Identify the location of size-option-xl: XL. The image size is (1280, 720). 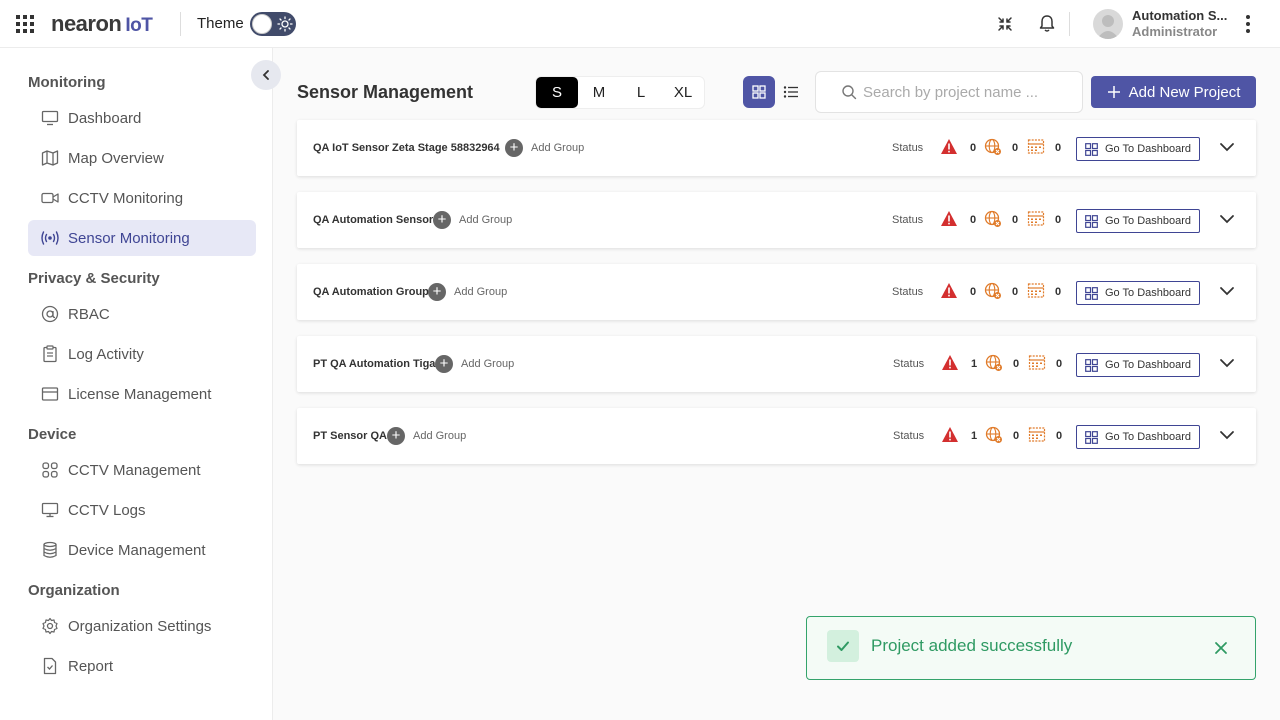
(683, 92).